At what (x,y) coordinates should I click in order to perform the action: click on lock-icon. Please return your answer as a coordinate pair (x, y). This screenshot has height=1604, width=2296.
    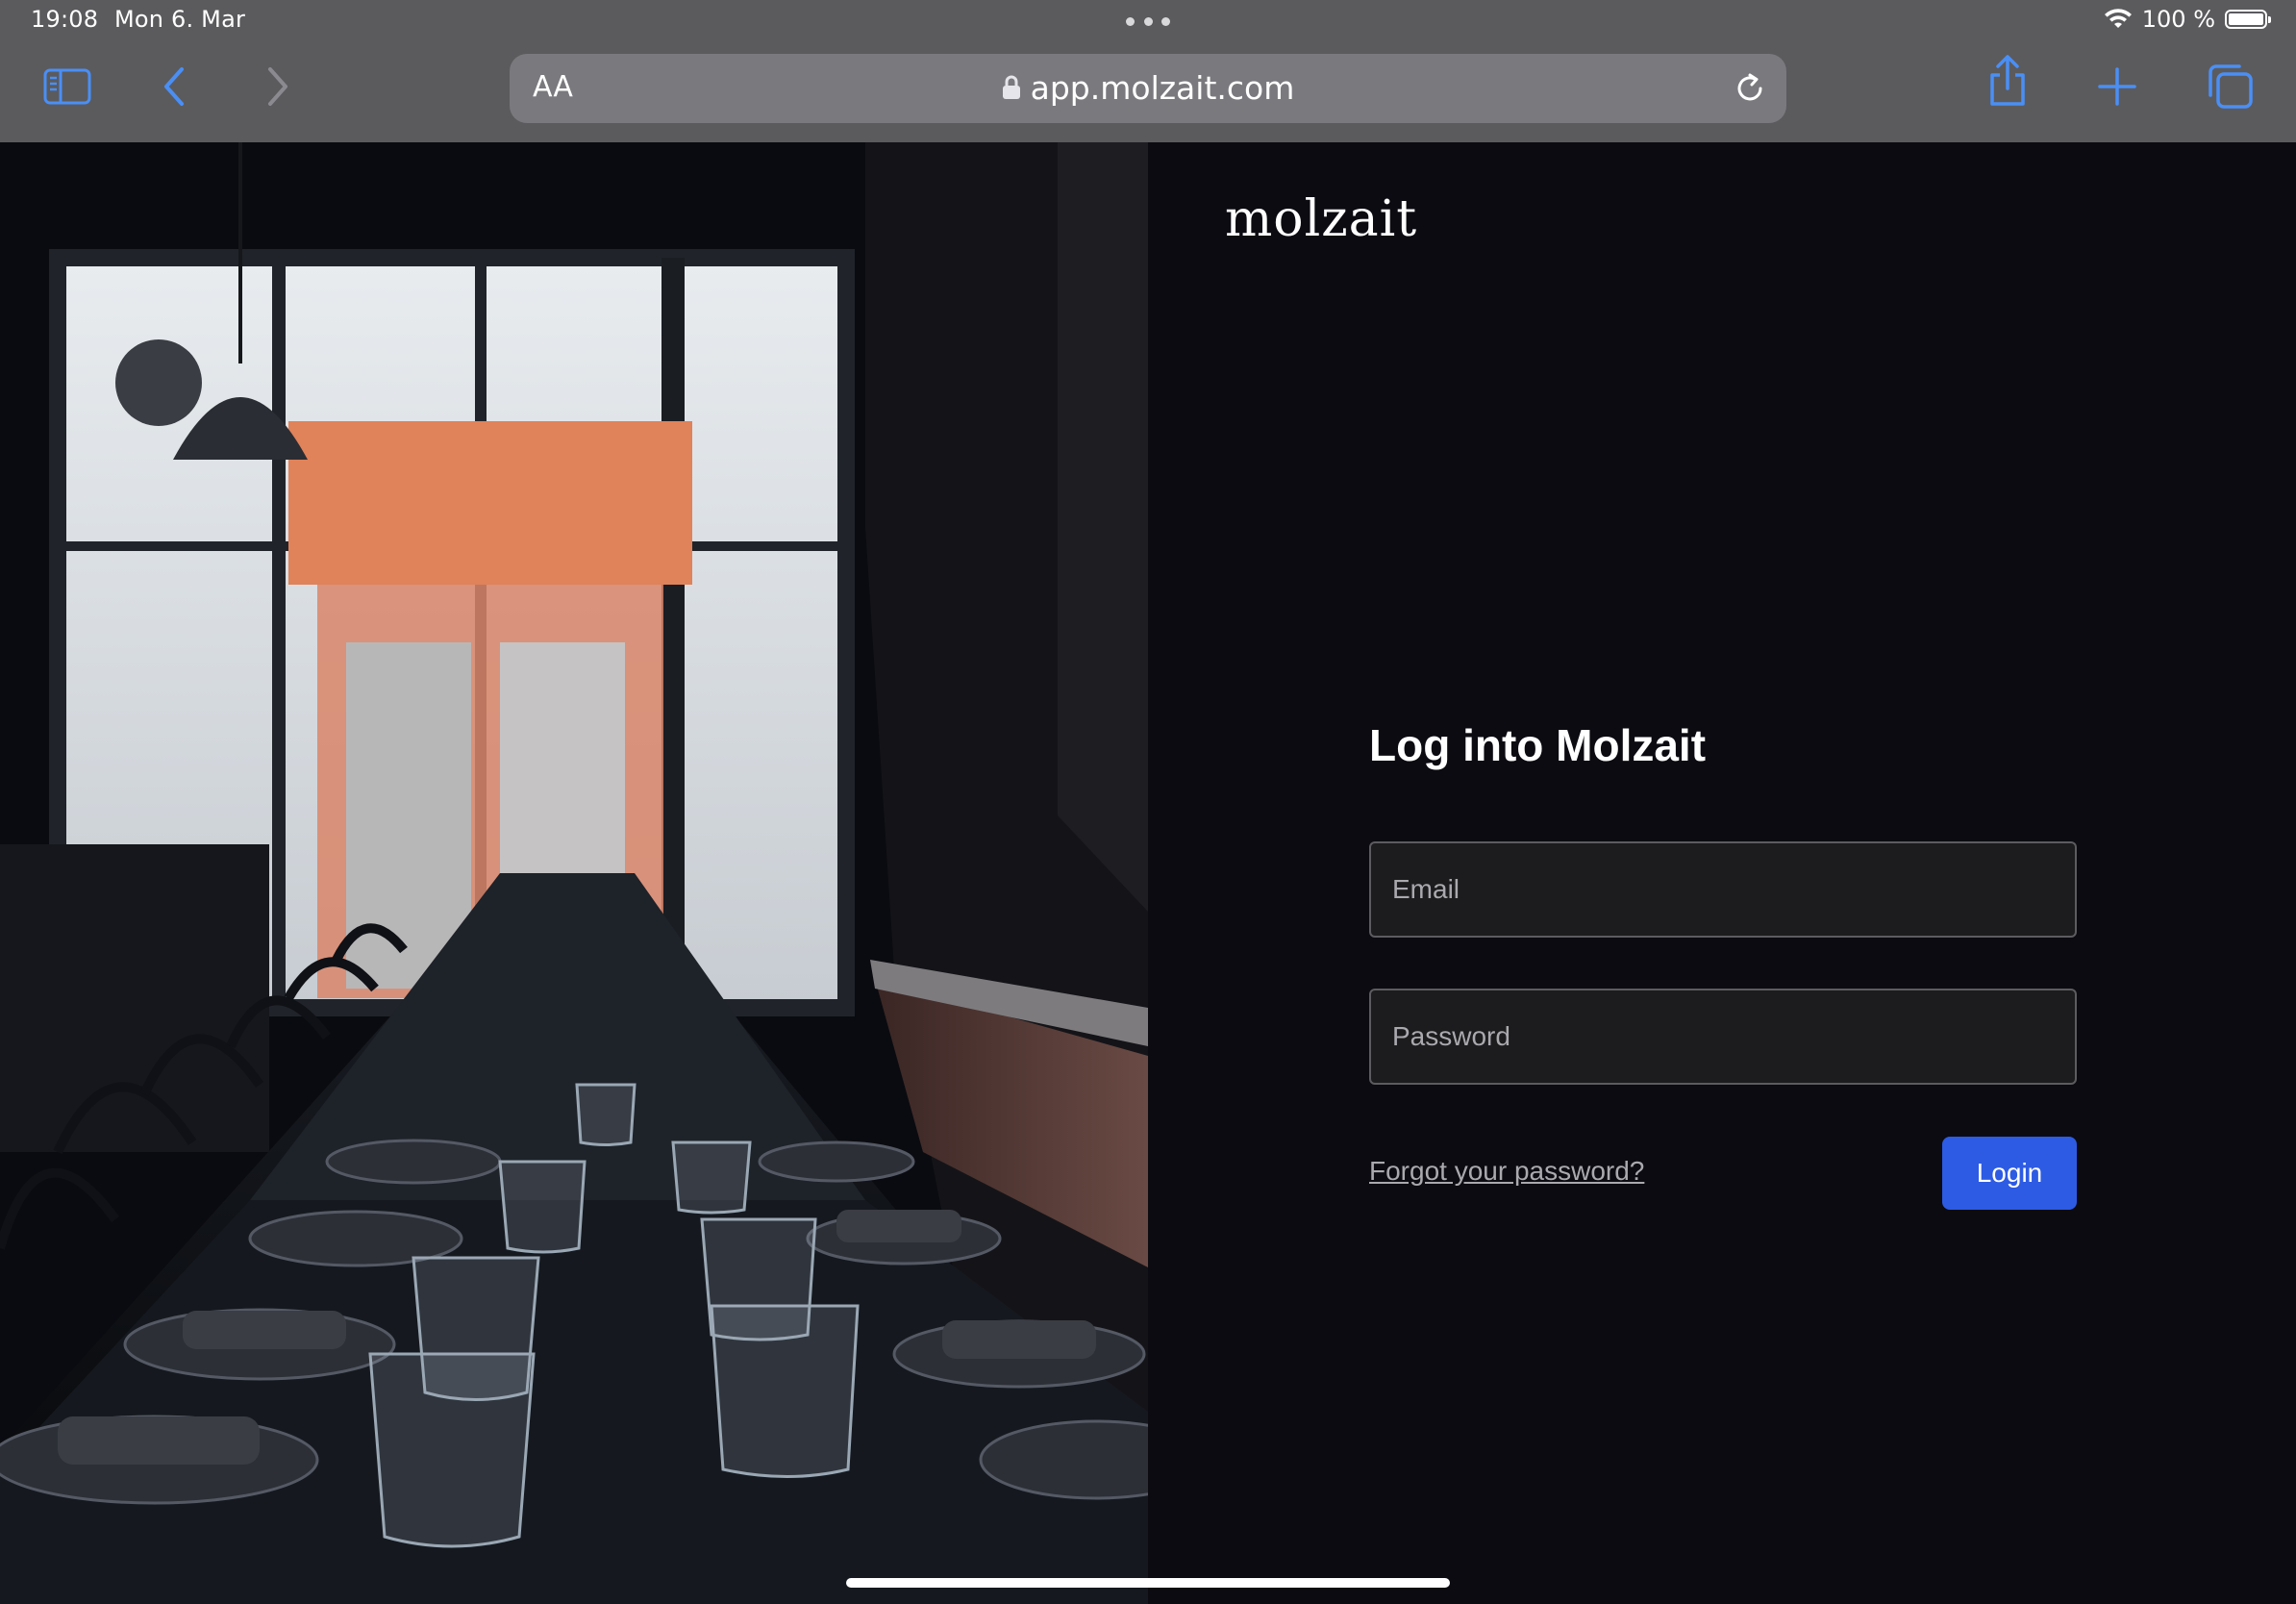
    Looking at the image, I should click on (1011, 87).